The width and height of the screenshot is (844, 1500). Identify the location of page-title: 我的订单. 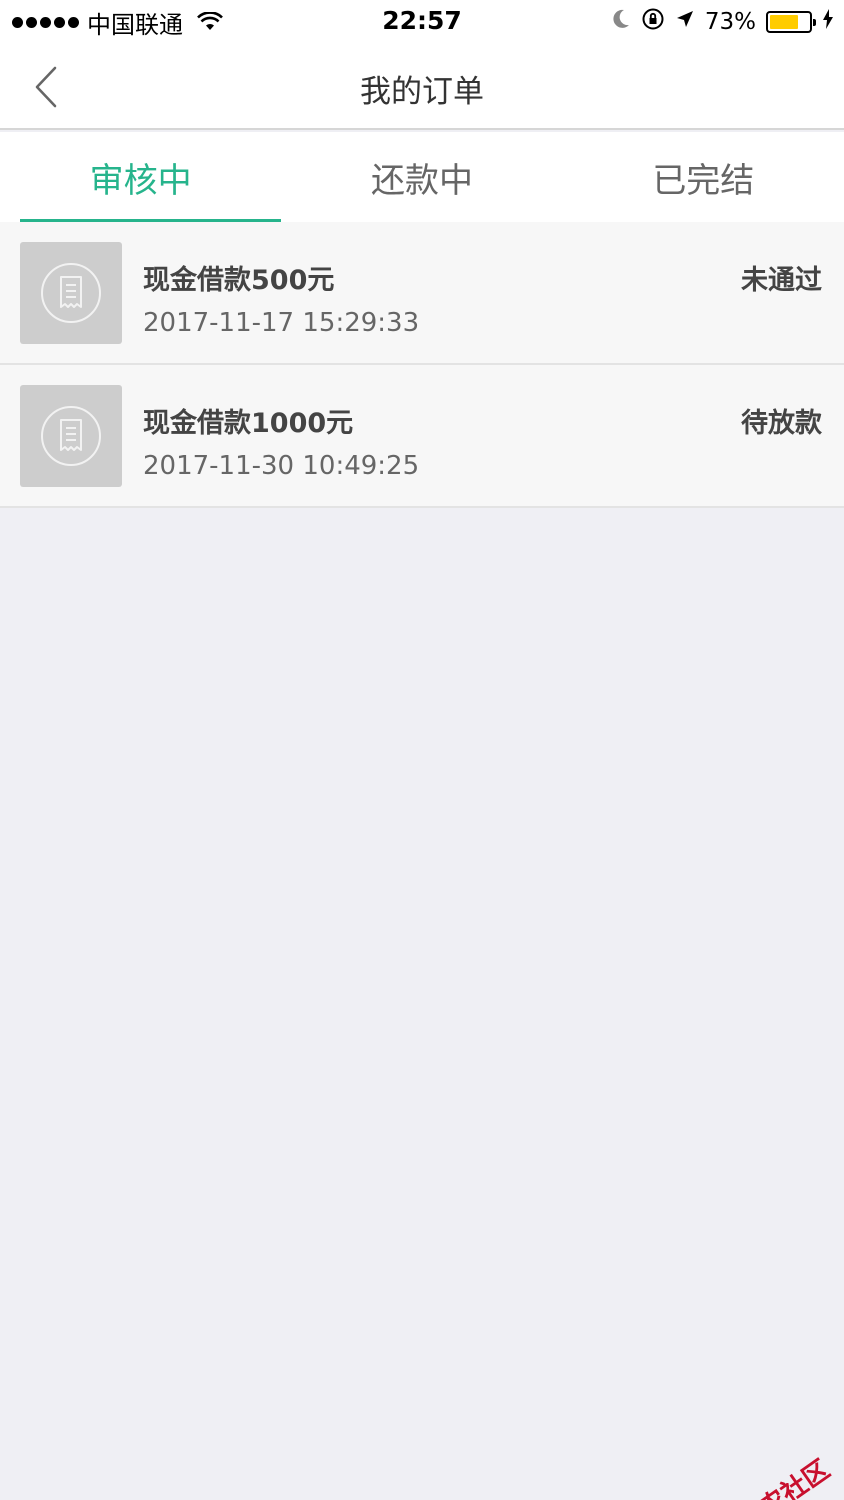
(422, 92).